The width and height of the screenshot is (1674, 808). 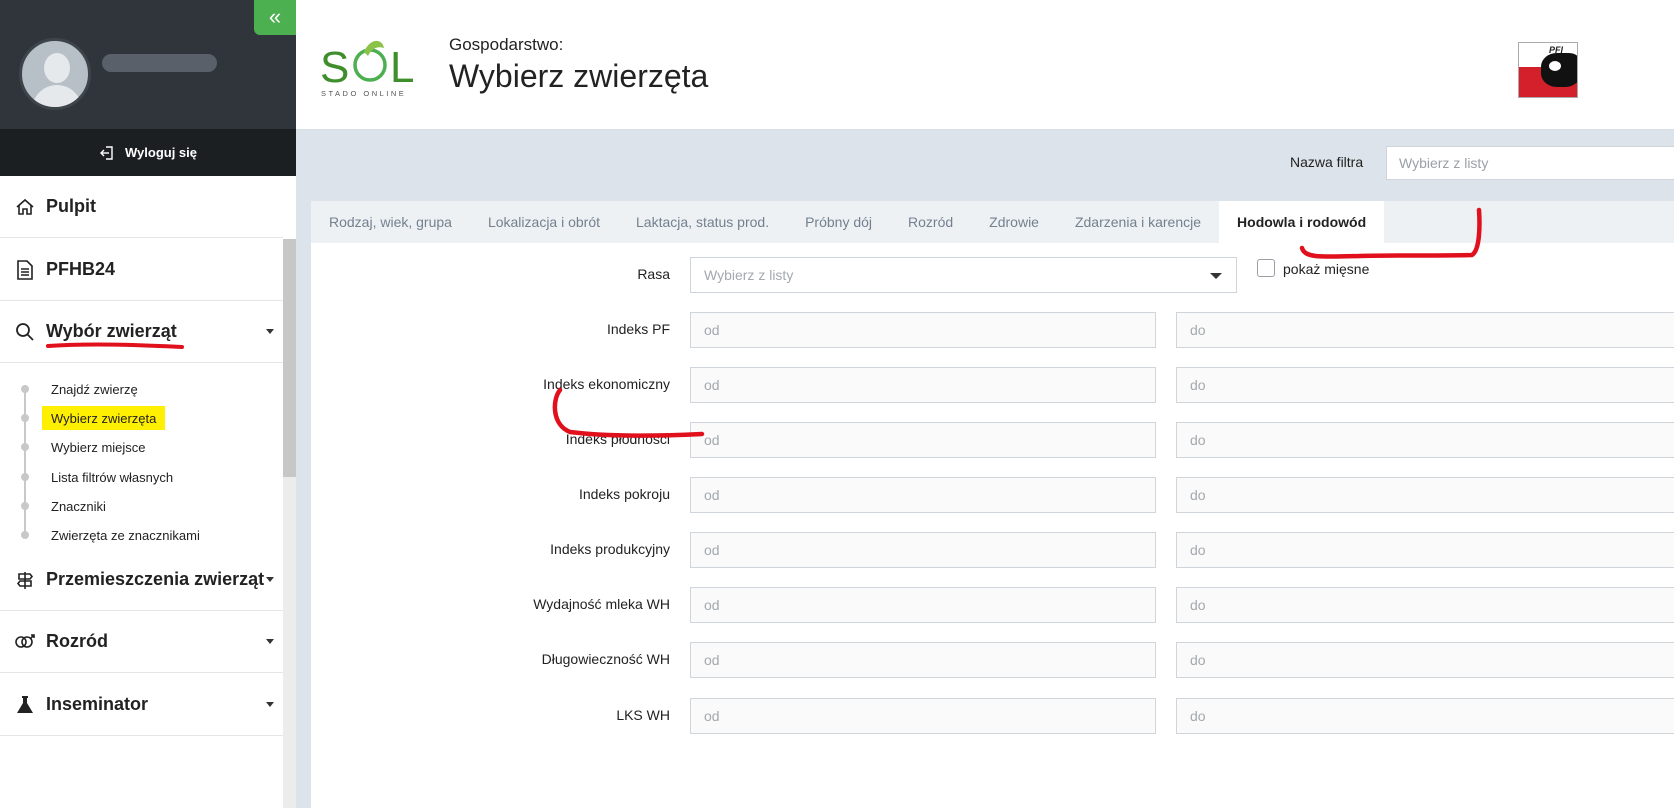 I want to click on dlugowiecznosc-to-input: do, so click(x=1425, y=660).